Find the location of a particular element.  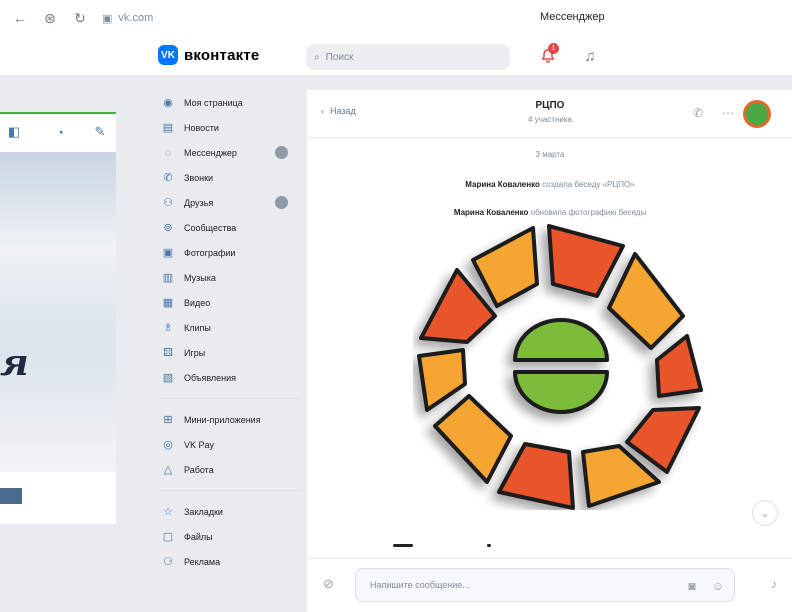

sidebar-item-bookmarks: ☆ Закладки is located at coordinates (231, 511).